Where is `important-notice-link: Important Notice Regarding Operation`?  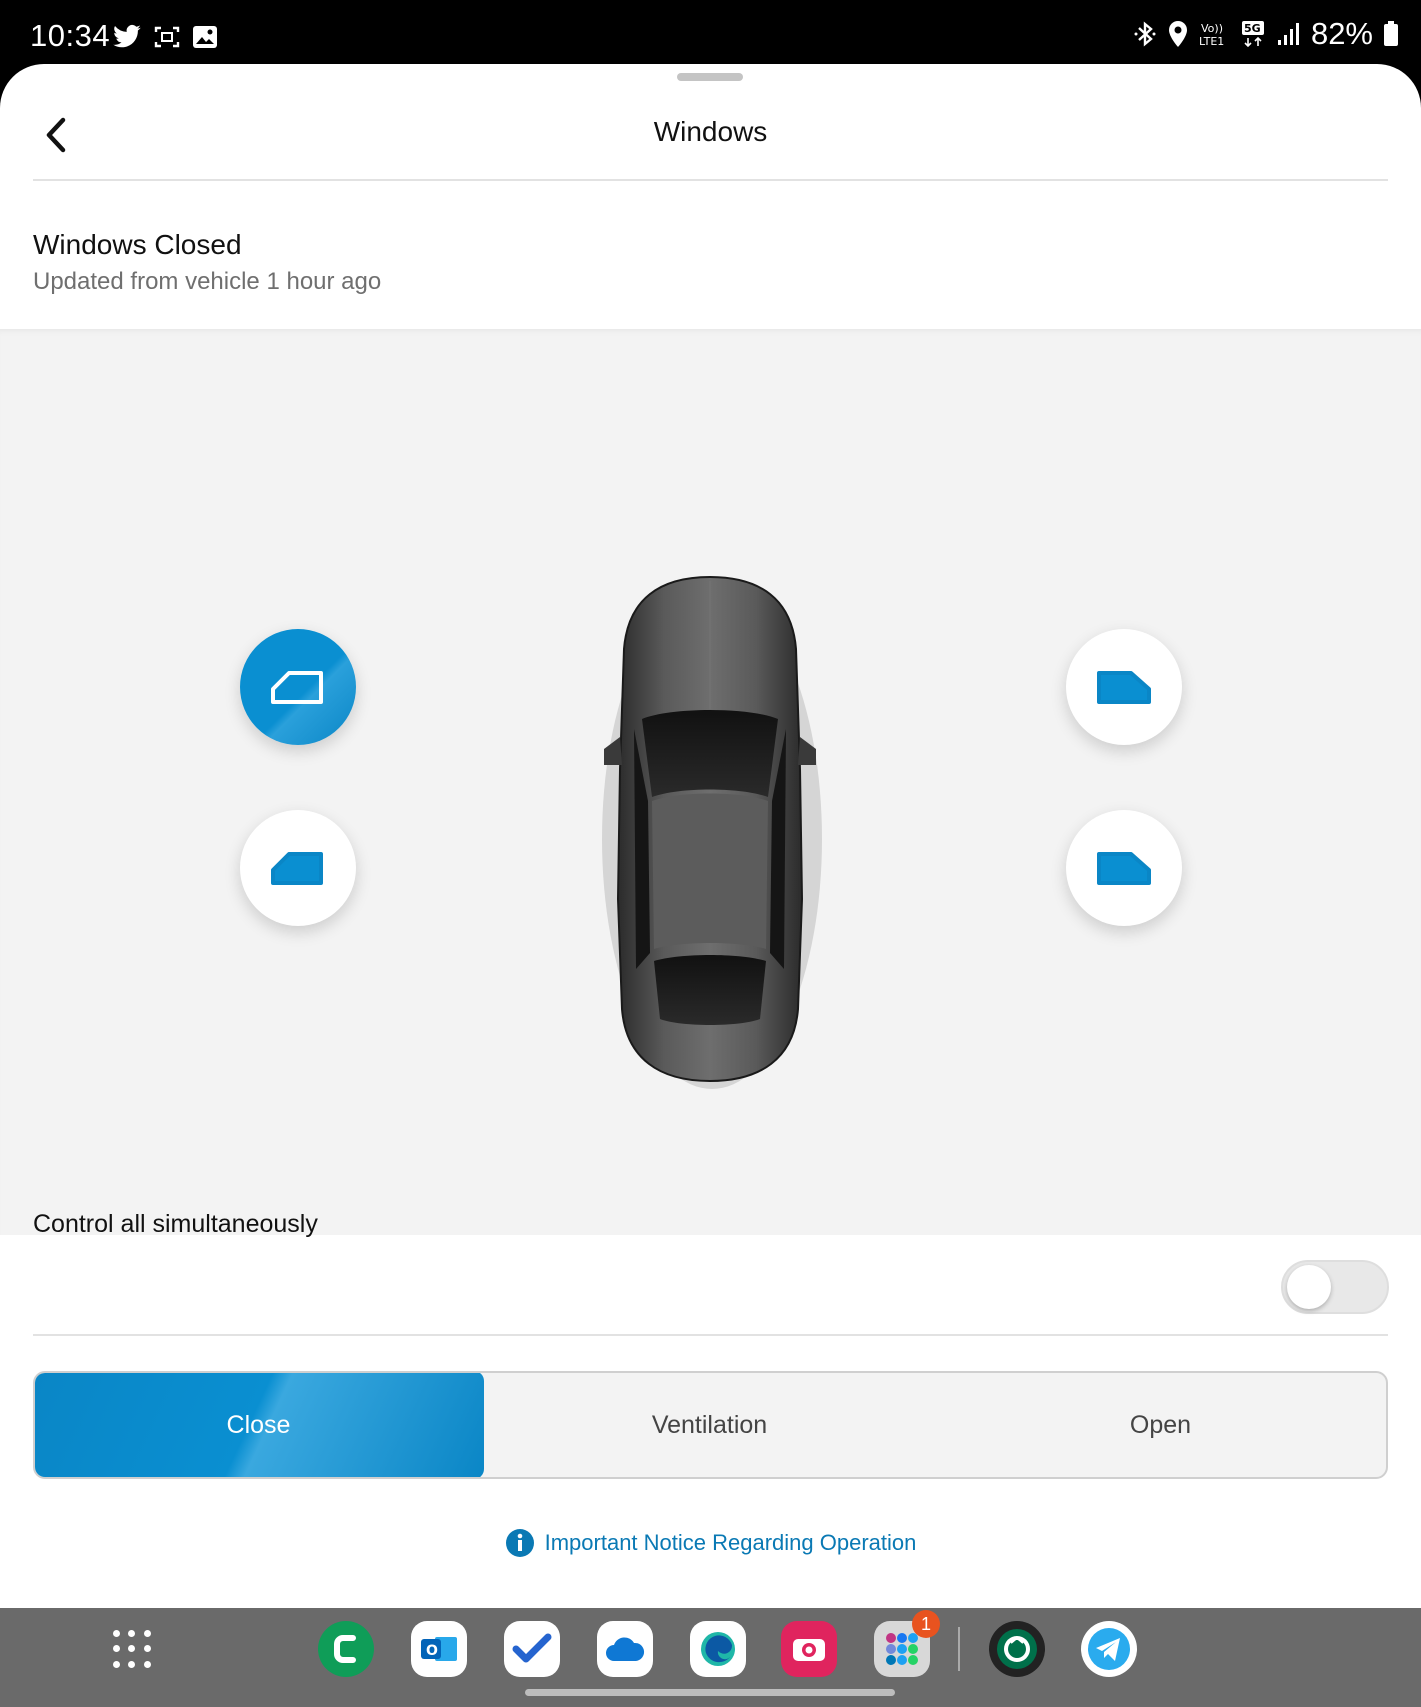 important-notice-link: Important Notice Regarding Operation is located at coordinates (710, 1543).